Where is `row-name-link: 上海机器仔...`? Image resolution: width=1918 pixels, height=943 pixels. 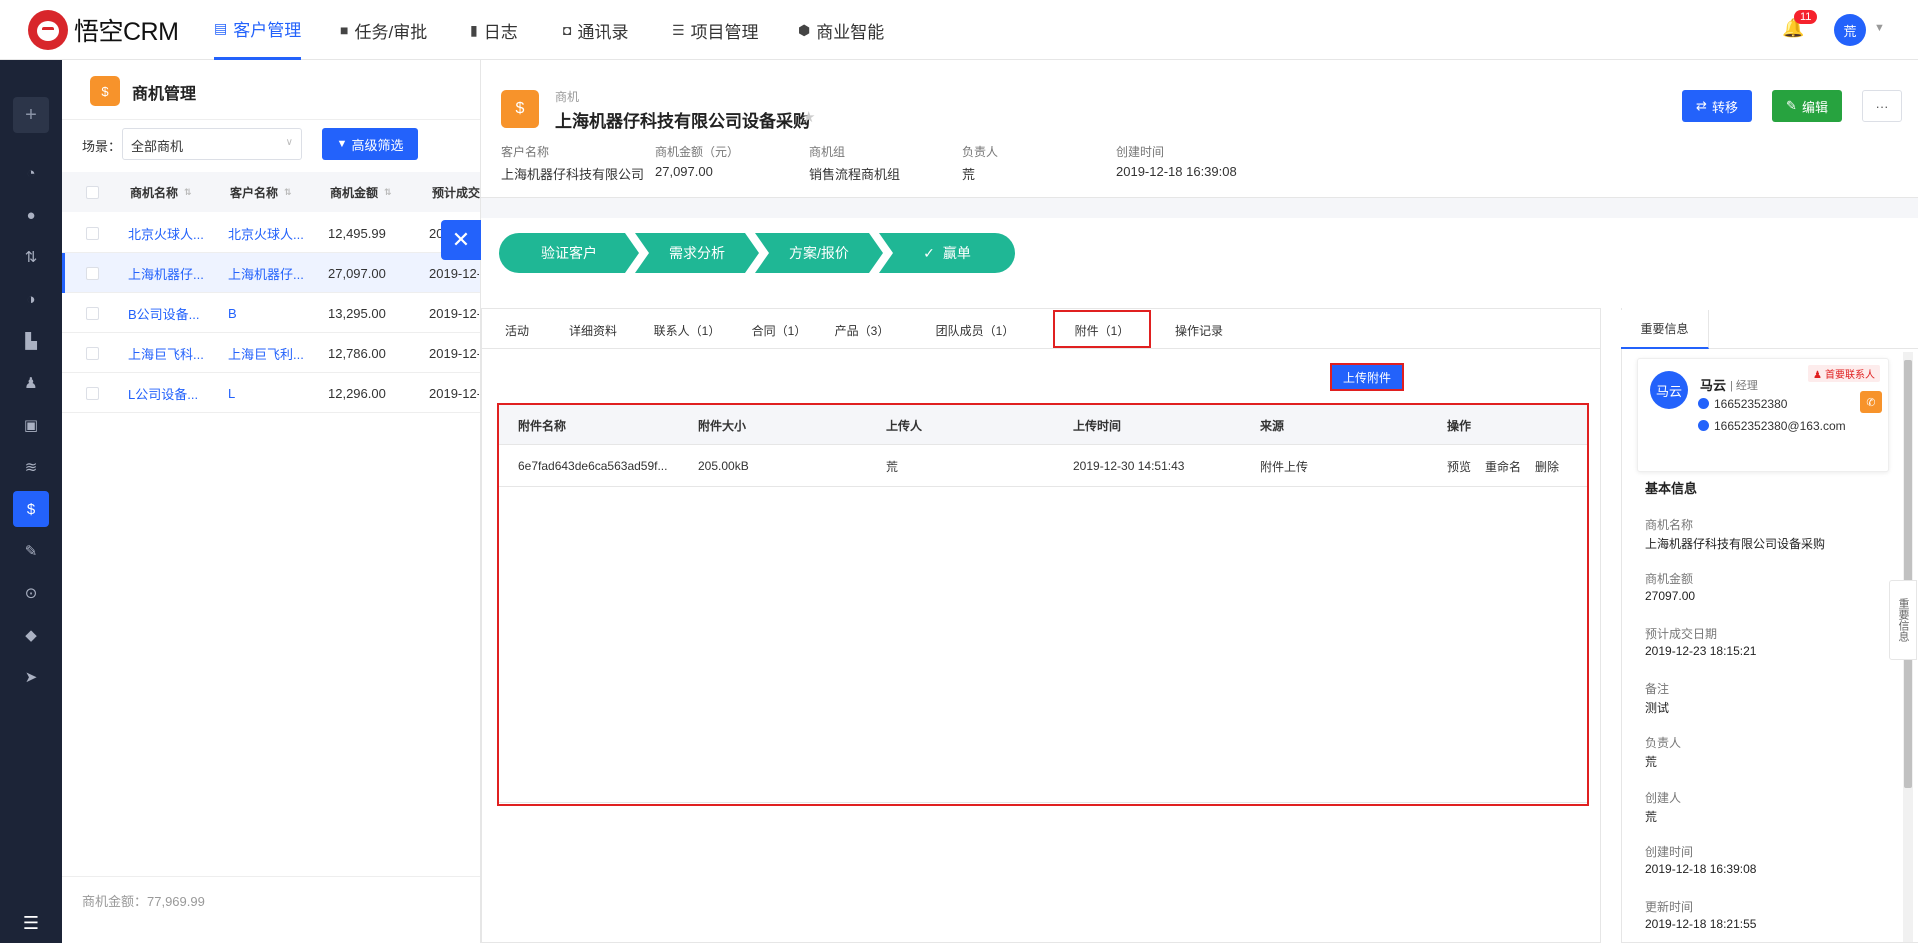
row-name-link: 上海机器仔... is located at coordinates (174, 273).